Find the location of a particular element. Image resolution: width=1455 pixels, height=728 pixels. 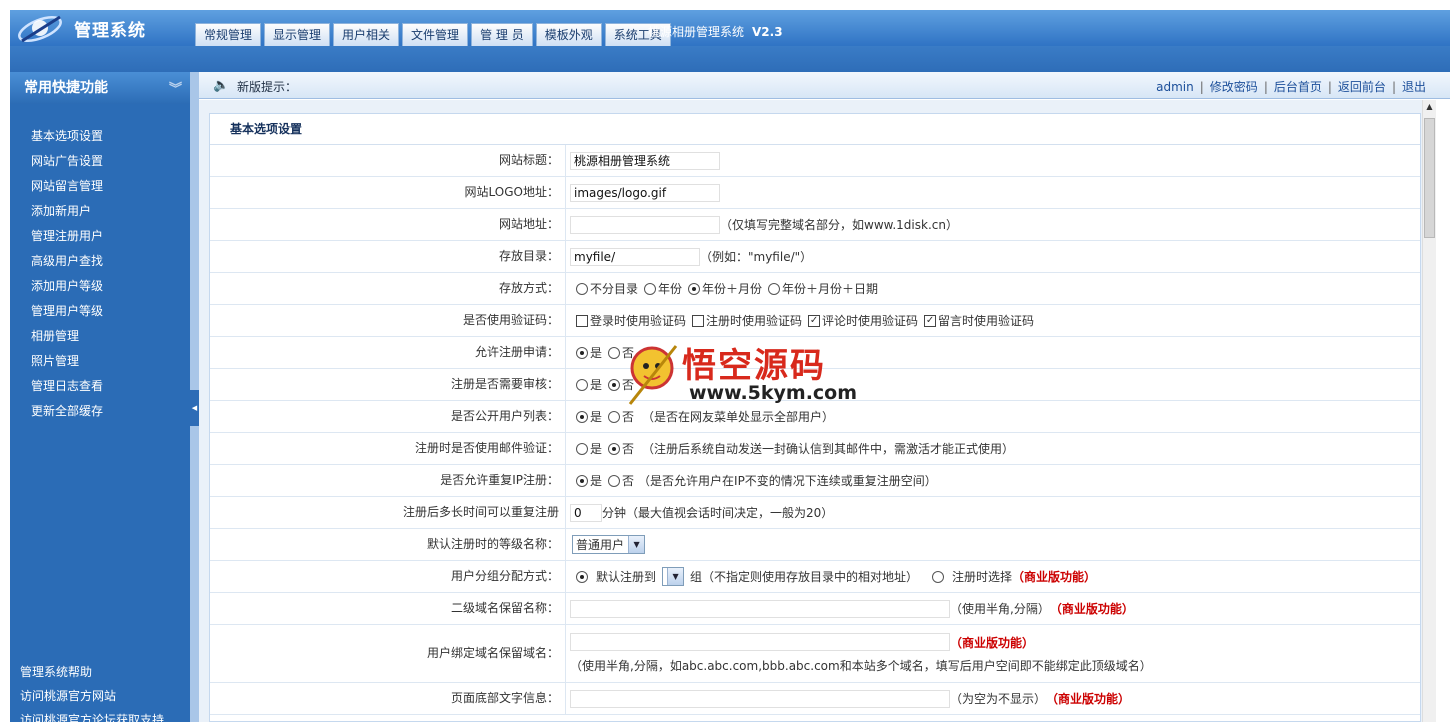

checkbox-label: 留言时使用验证码 is located at coordinates (986, 321).